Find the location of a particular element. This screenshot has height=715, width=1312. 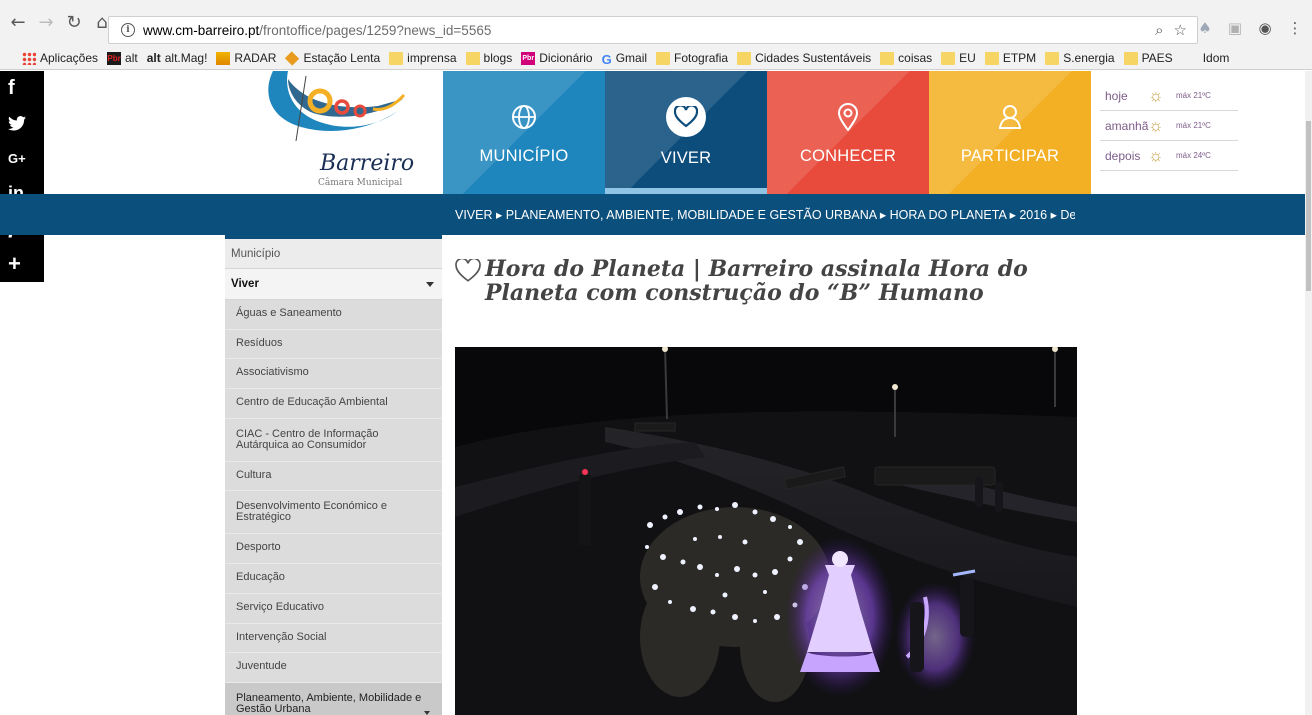

bookmark-alt: Pbr alt is located at coordinates (122, 58).